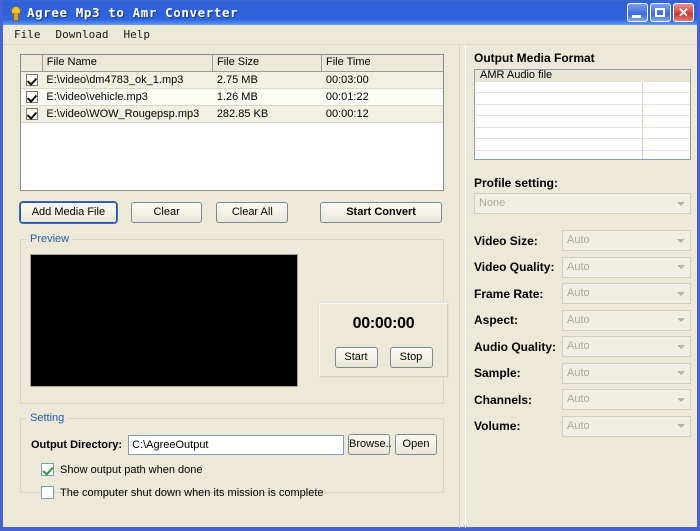  Describe the element at coordinates (47, 492) in the screenshot. I see `shutdown-checkbox` at that location.